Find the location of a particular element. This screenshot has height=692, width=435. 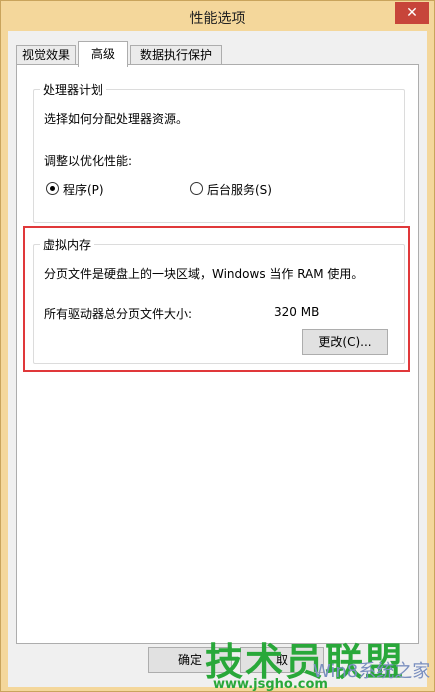

programs-radio is located at coordinates (52, 188).